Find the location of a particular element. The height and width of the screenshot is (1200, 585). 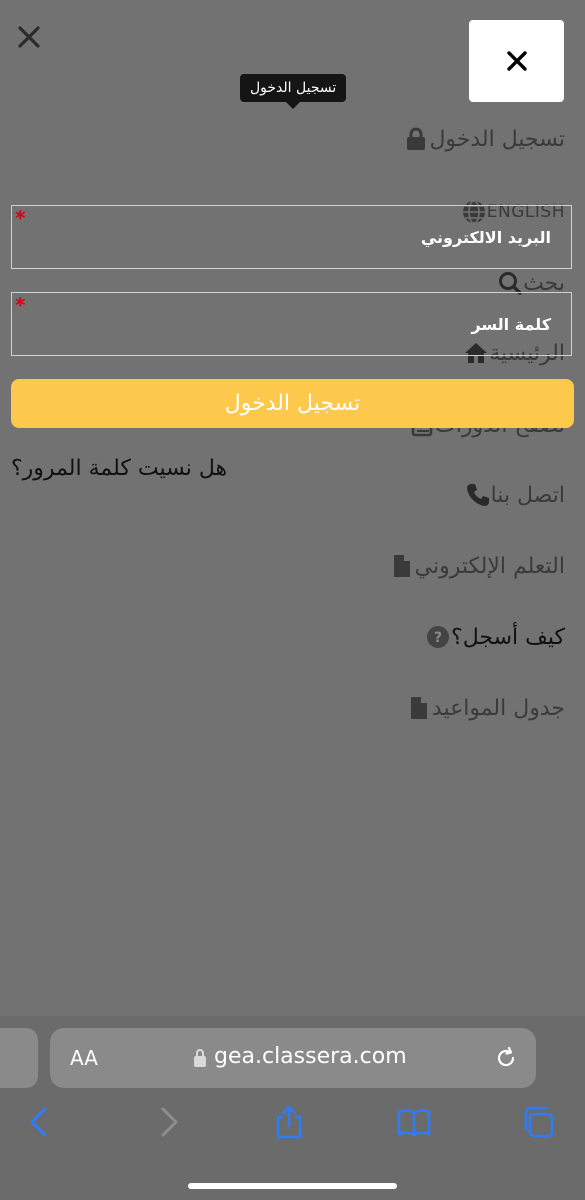

menu-item-login: تسجيل الدخول is located at coordinates (478, 139).